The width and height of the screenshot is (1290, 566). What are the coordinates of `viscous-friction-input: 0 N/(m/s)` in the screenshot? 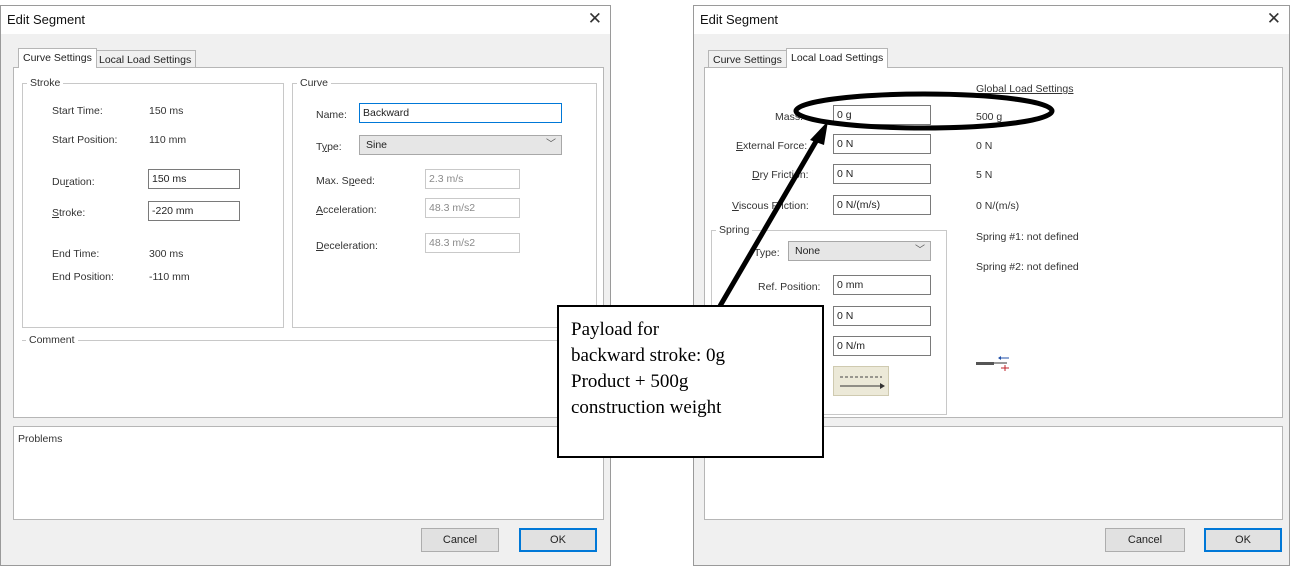 It's located at (882, 205).